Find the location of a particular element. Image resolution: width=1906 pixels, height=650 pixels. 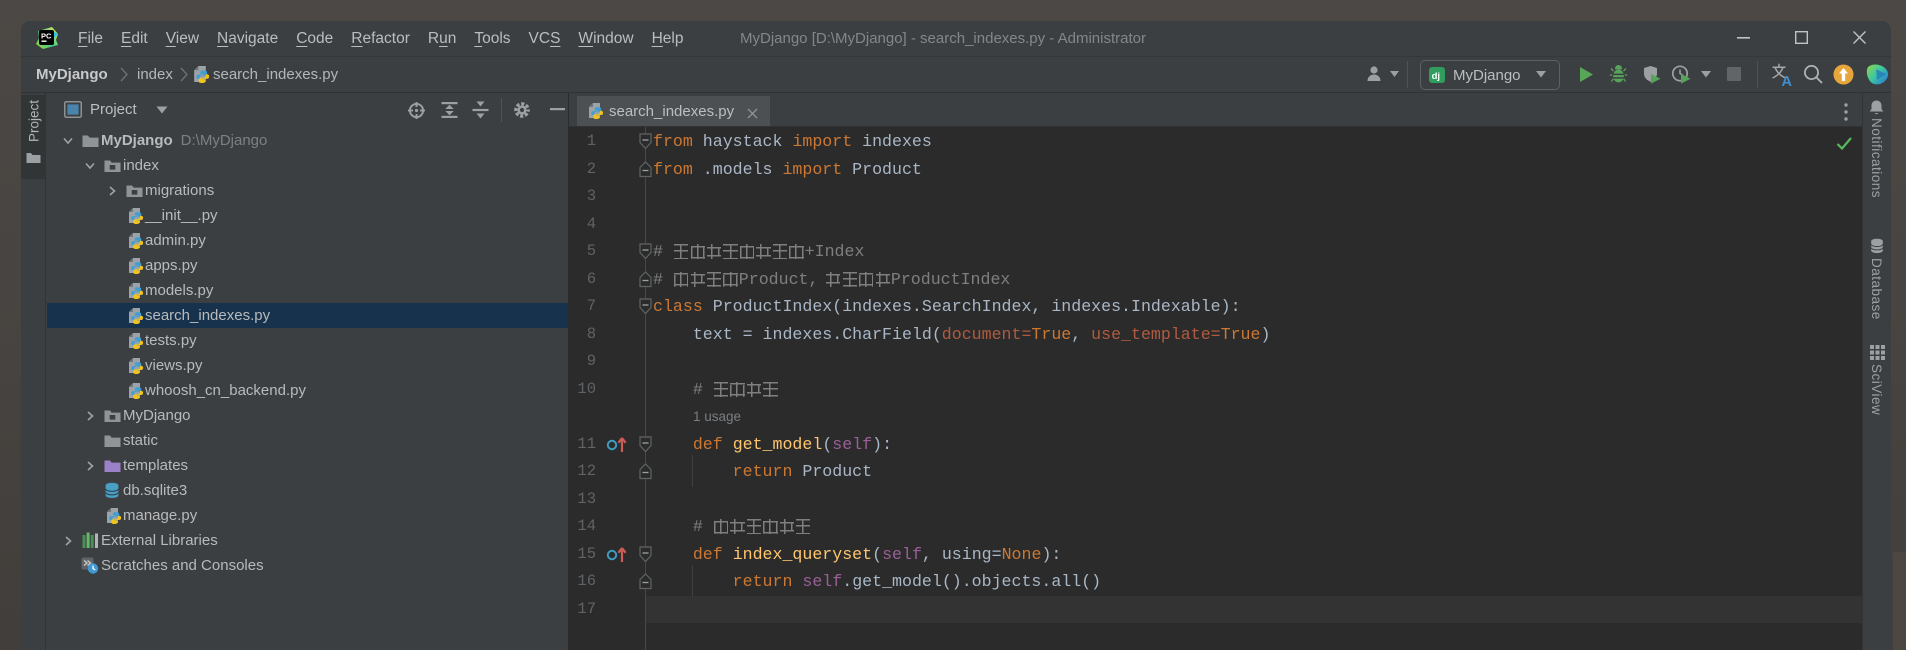

svg-text: dj is located at coordinates (1436, 76).